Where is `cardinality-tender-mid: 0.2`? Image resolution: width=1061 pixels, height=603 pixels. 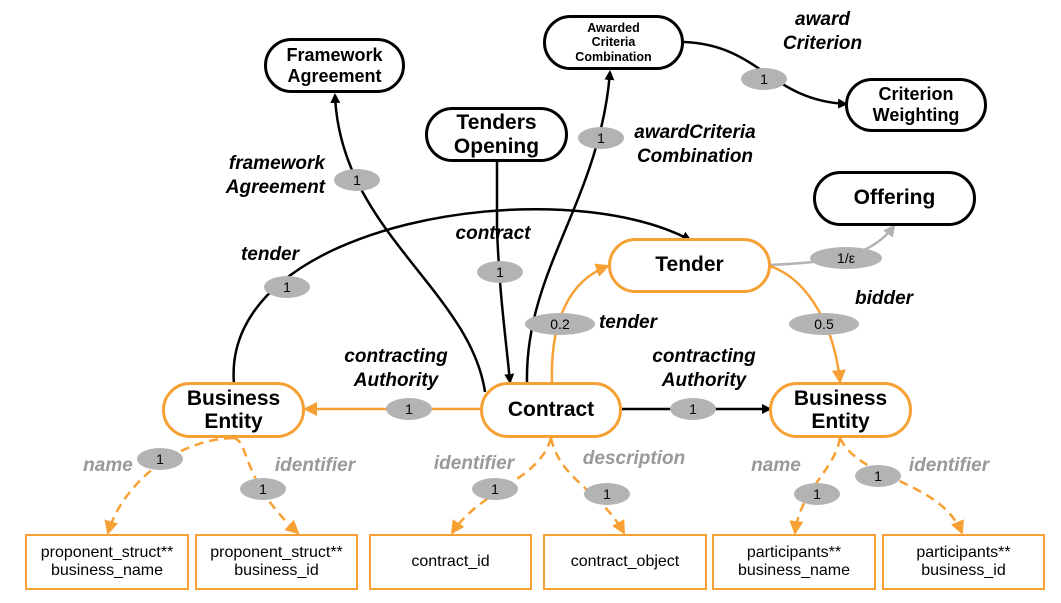
cardinality-tender-mid: 0.2 is located at coordinates (560, 324).